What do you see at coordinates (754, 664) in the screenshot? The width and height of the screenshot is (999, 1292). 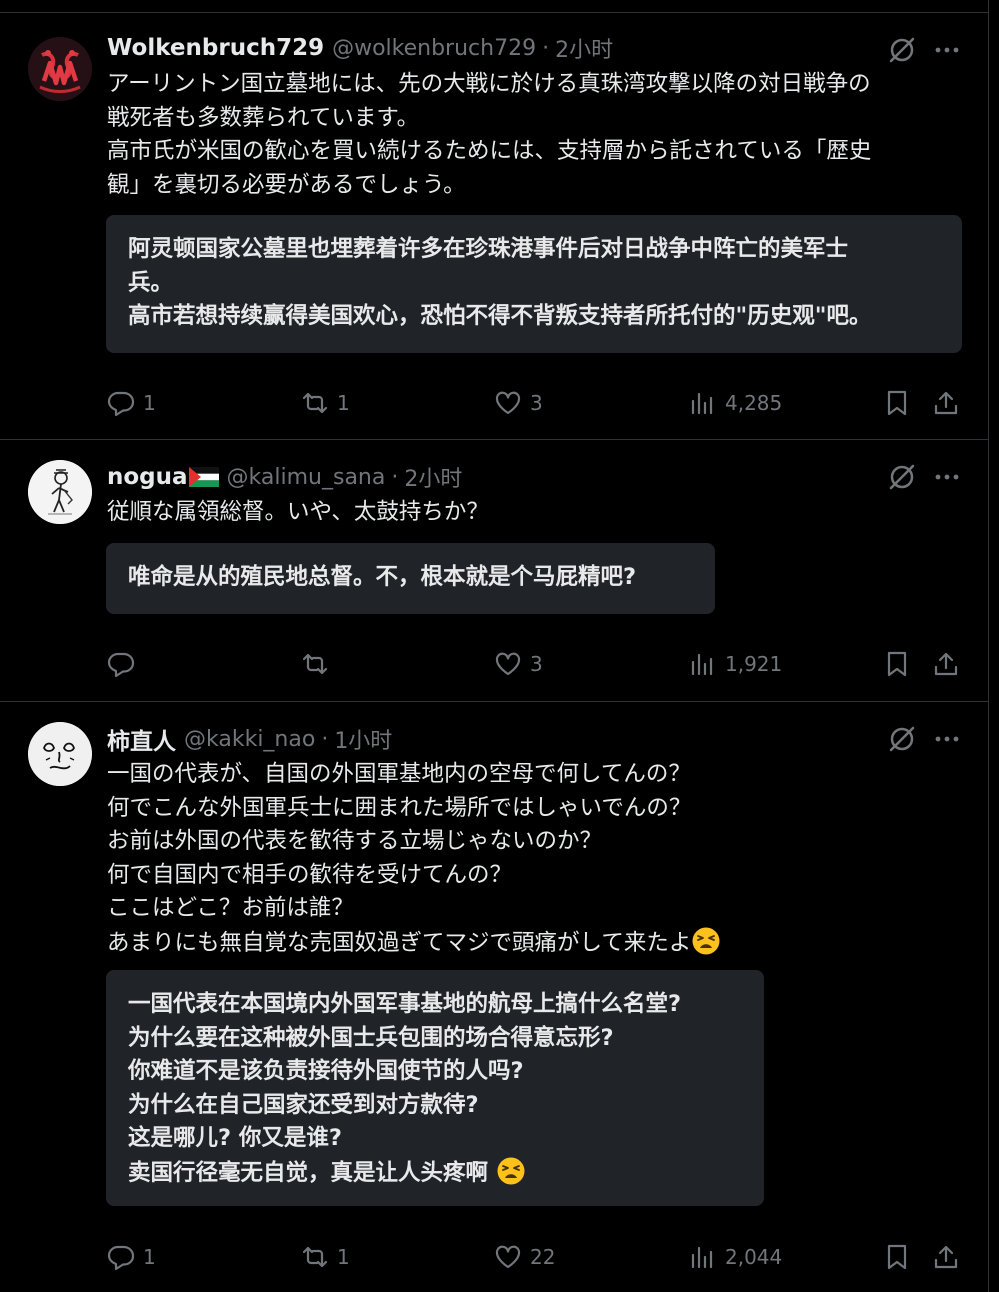 I see `view-count: 1,921` at bounding box center [754, 664].